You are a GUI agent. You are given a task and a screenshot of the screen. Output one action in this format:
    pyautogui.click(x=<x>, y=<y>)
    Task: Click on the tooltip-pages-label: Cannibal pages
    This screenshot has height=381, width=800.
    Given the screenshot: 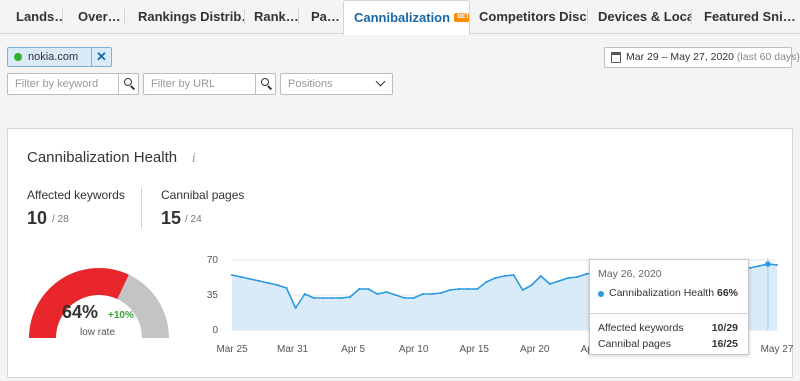 What is the action you would take?
    pyautogui.click(x=634, y=344)
    